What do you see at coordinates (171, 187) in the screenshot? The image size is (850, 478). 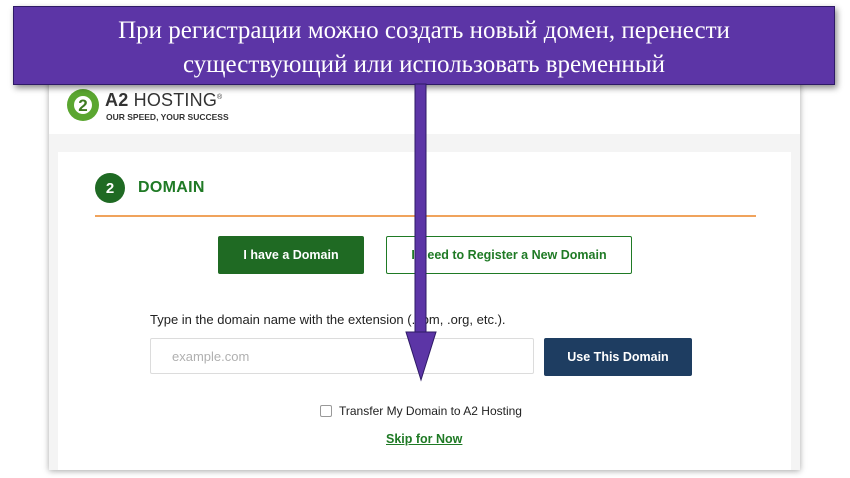 I see `step-title: DOMAIN` at bounding box center [171, 187].